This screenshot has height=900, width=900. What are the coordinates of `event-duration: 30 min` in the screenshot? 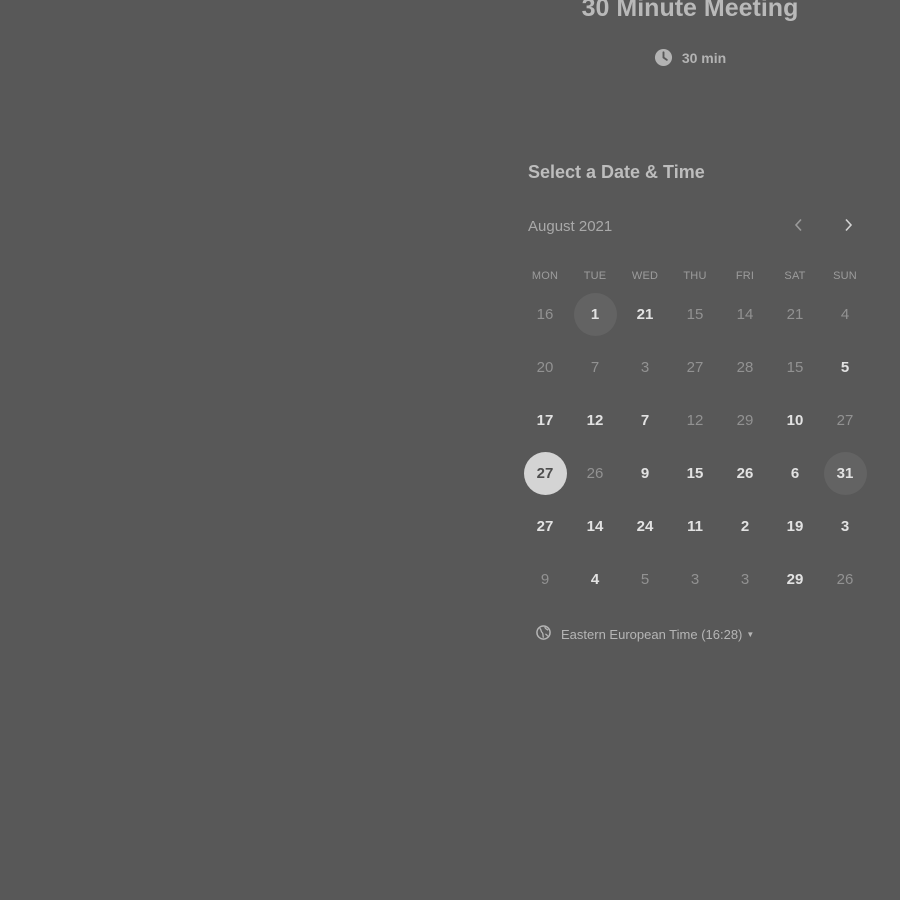 It's located at (690, 57).